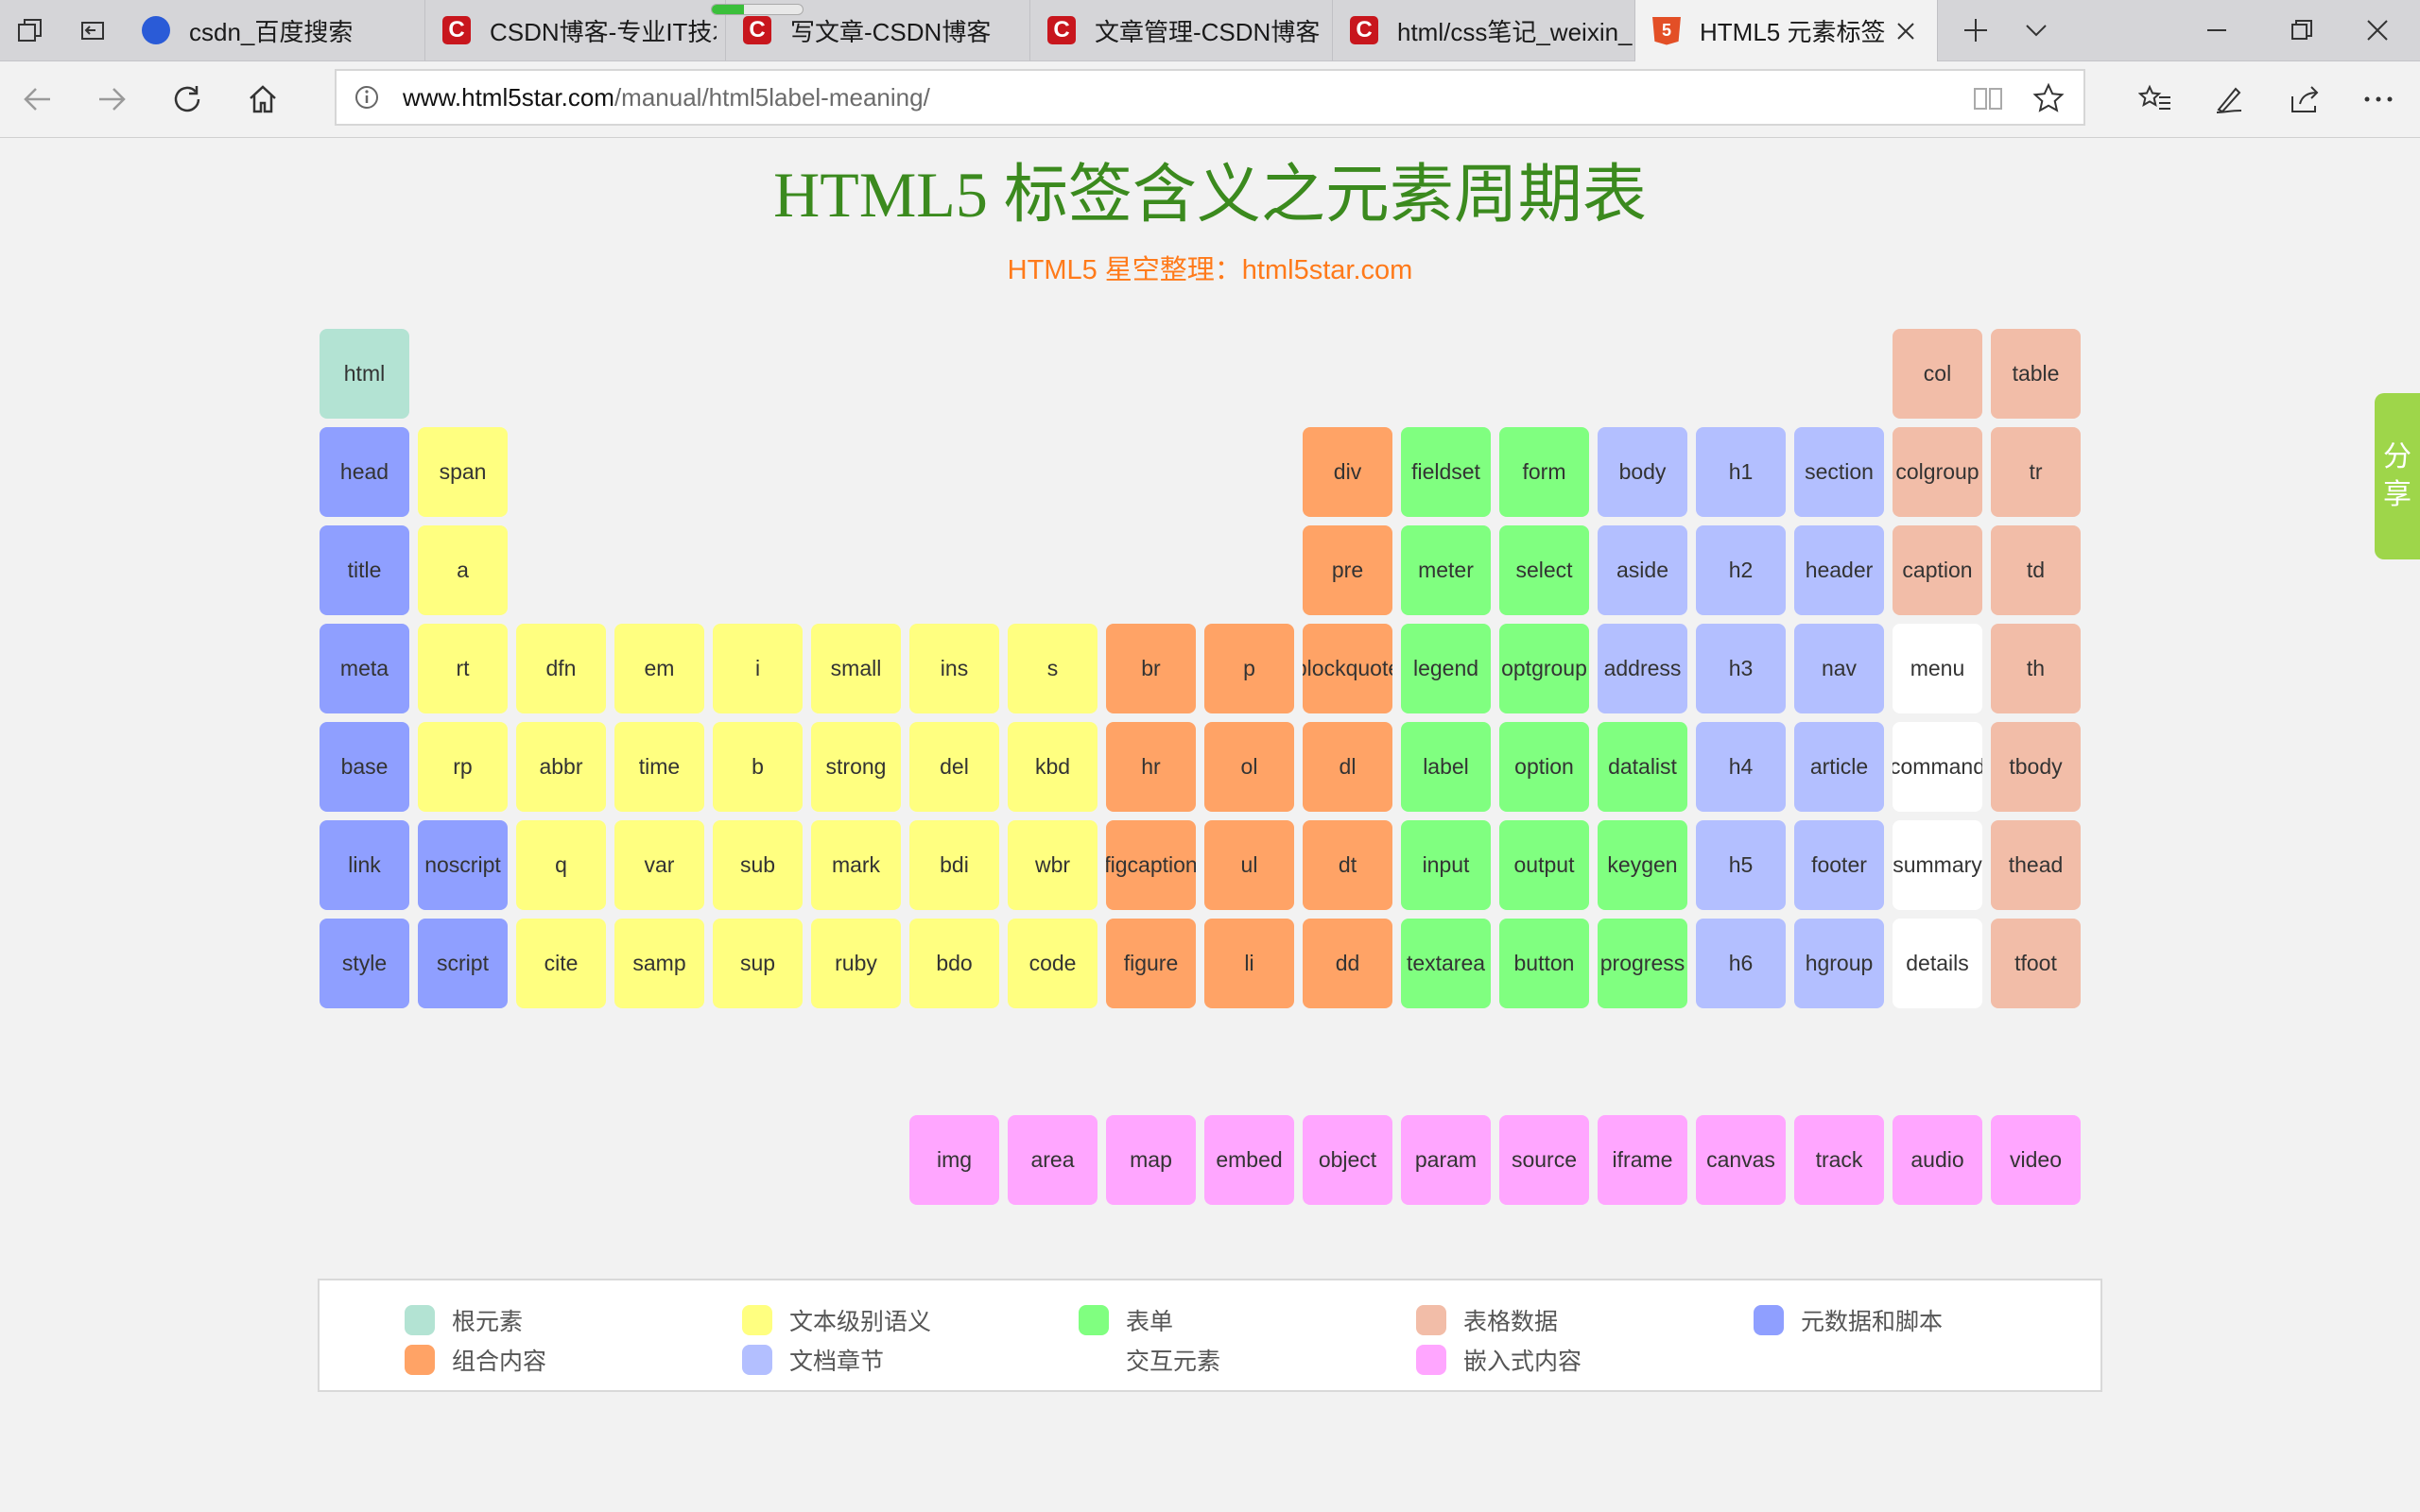 This screenshot has height=1512, width=2420. What do you see at coordinates (1347, 963) in the screenshot?
I see `element-dd: dd` at bounding box center [1347, 963].